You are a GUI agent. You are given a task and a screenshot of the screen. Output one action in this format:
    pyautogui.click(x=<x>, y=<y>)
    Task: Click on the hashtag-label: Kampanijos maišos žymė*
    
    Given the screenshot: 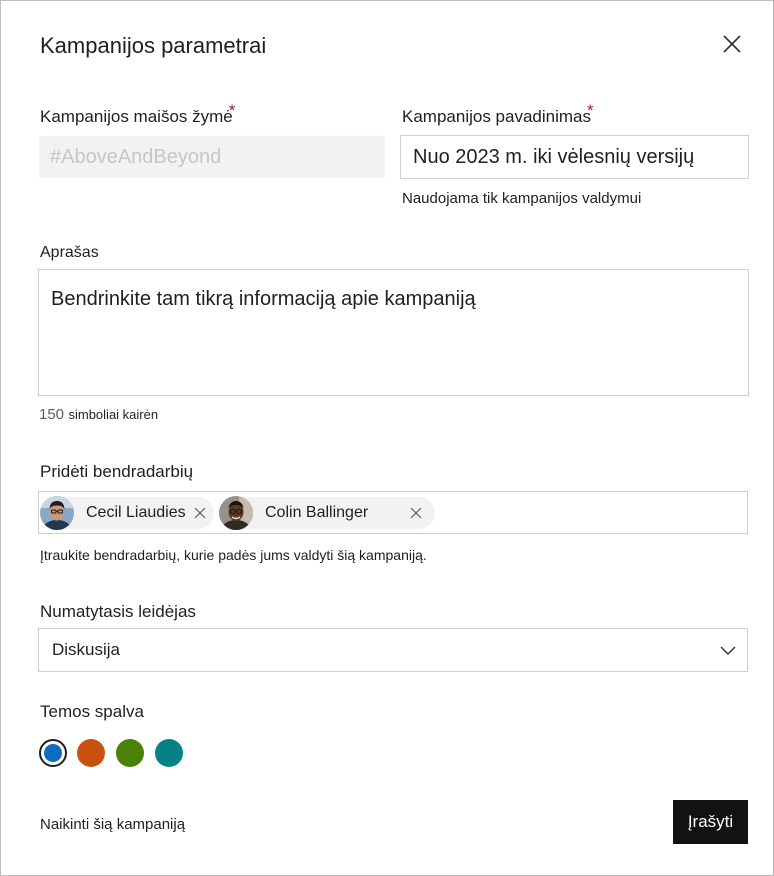 What is the action you would take?
    pyautogui.click(x=137, y=114)
    